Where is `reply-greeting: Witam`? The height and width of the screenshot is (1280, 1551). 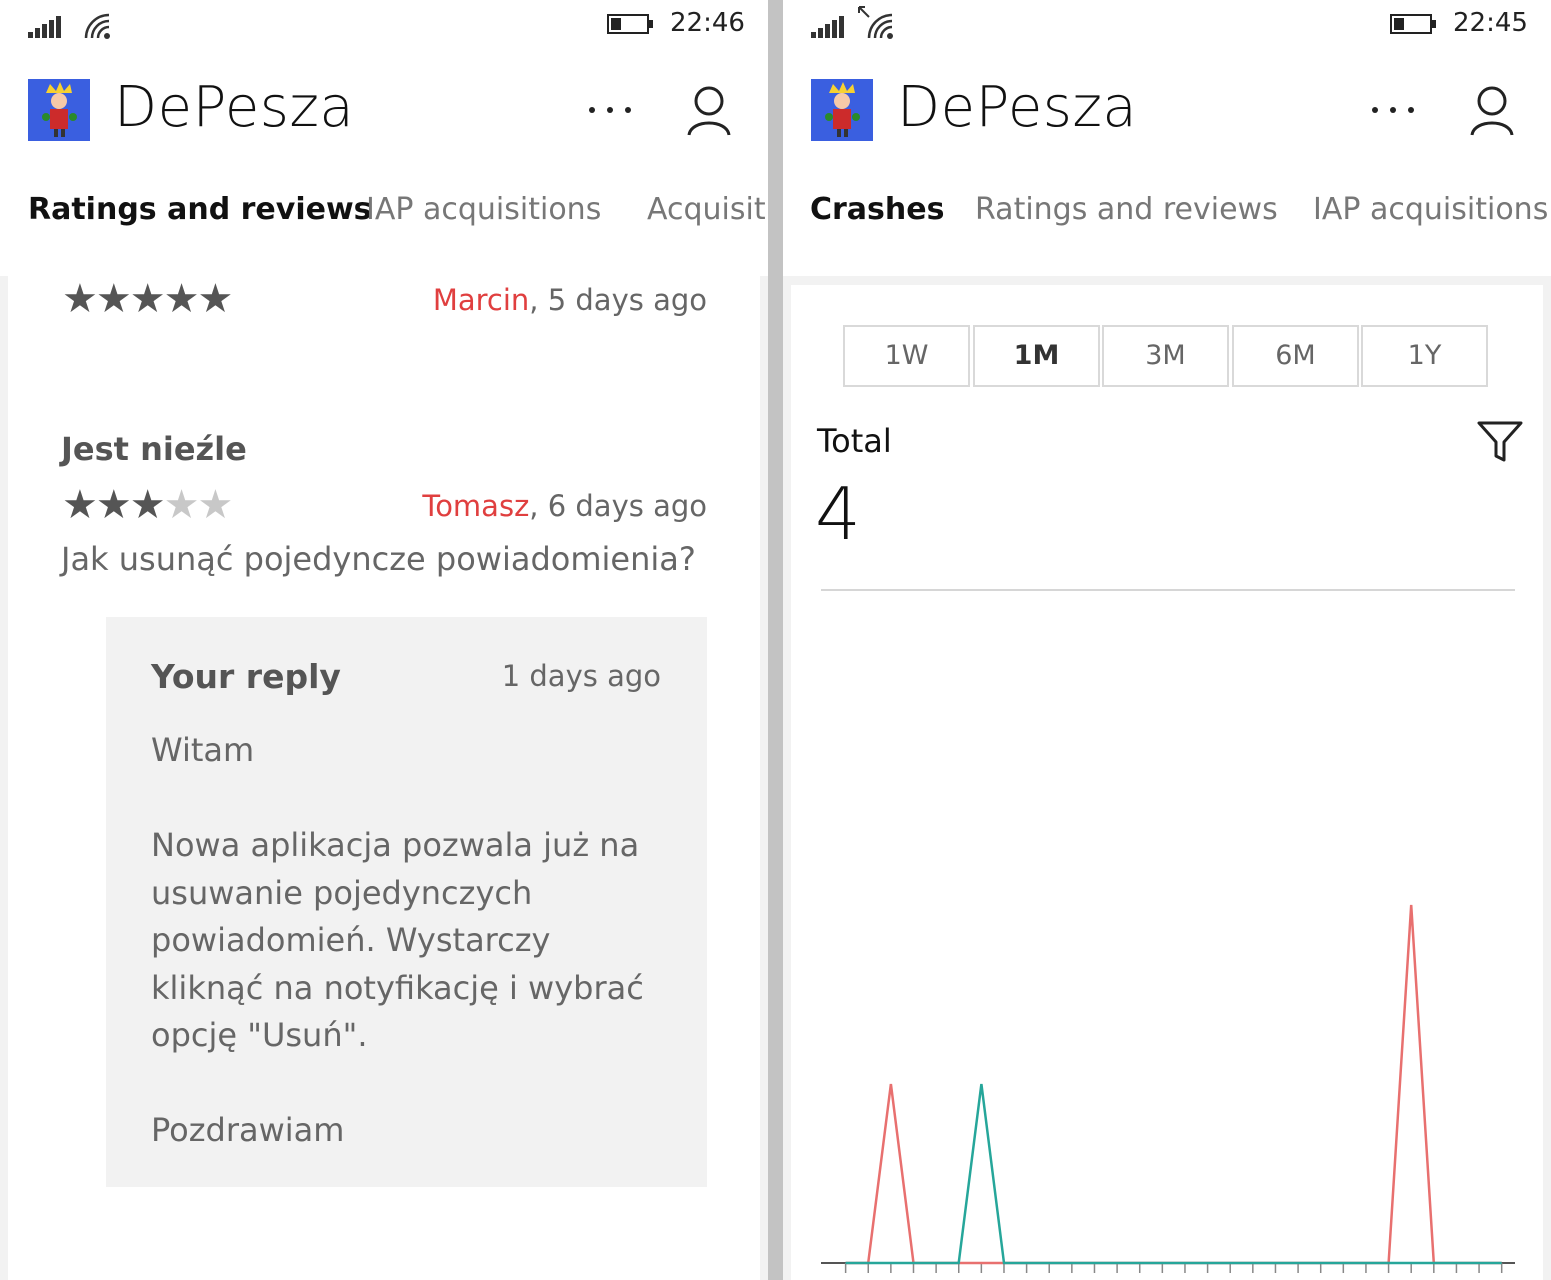
reply-greeting: Witam is located at coordinates (203, 750).